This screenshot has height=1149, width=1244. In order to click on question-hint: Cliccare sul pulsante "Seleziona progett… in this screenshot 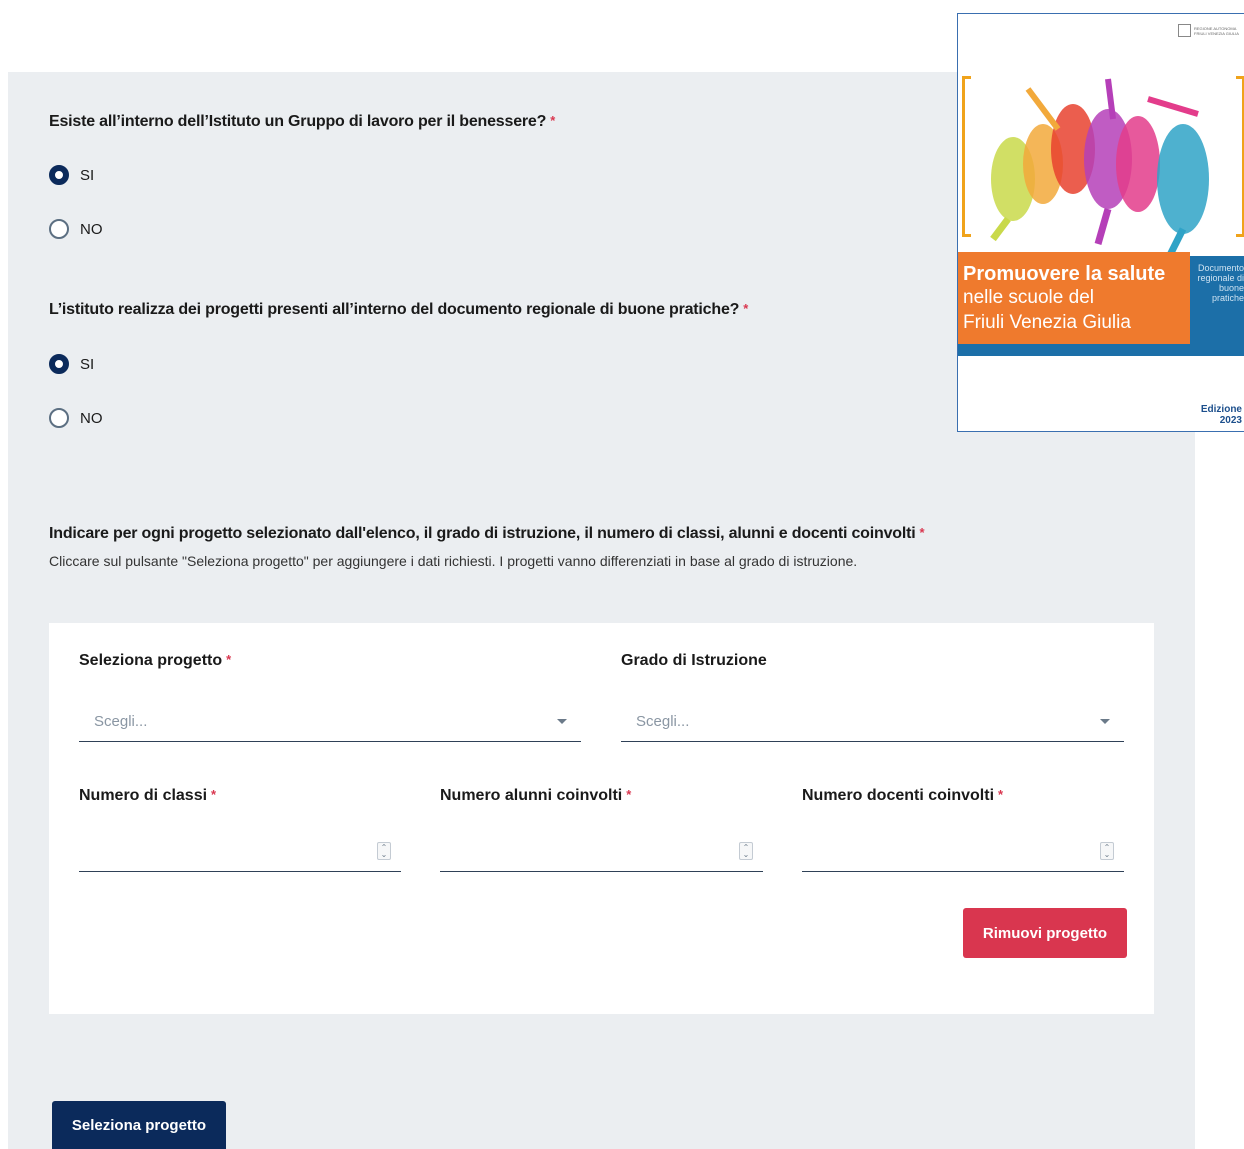, I will do `click(453, 561)`.